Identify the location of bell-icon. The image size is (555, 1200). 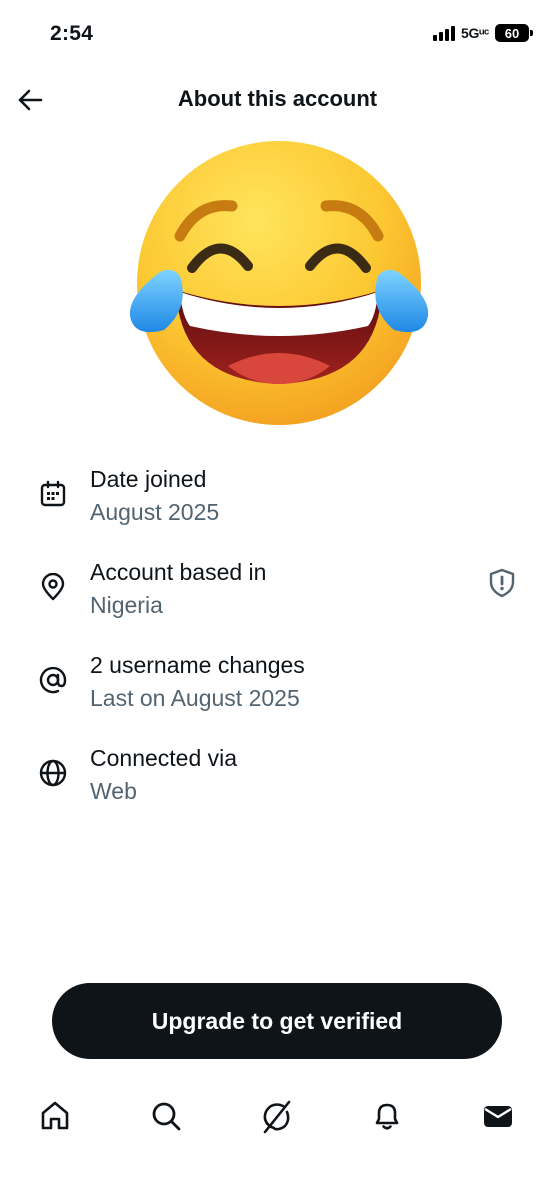
(387, 1116).